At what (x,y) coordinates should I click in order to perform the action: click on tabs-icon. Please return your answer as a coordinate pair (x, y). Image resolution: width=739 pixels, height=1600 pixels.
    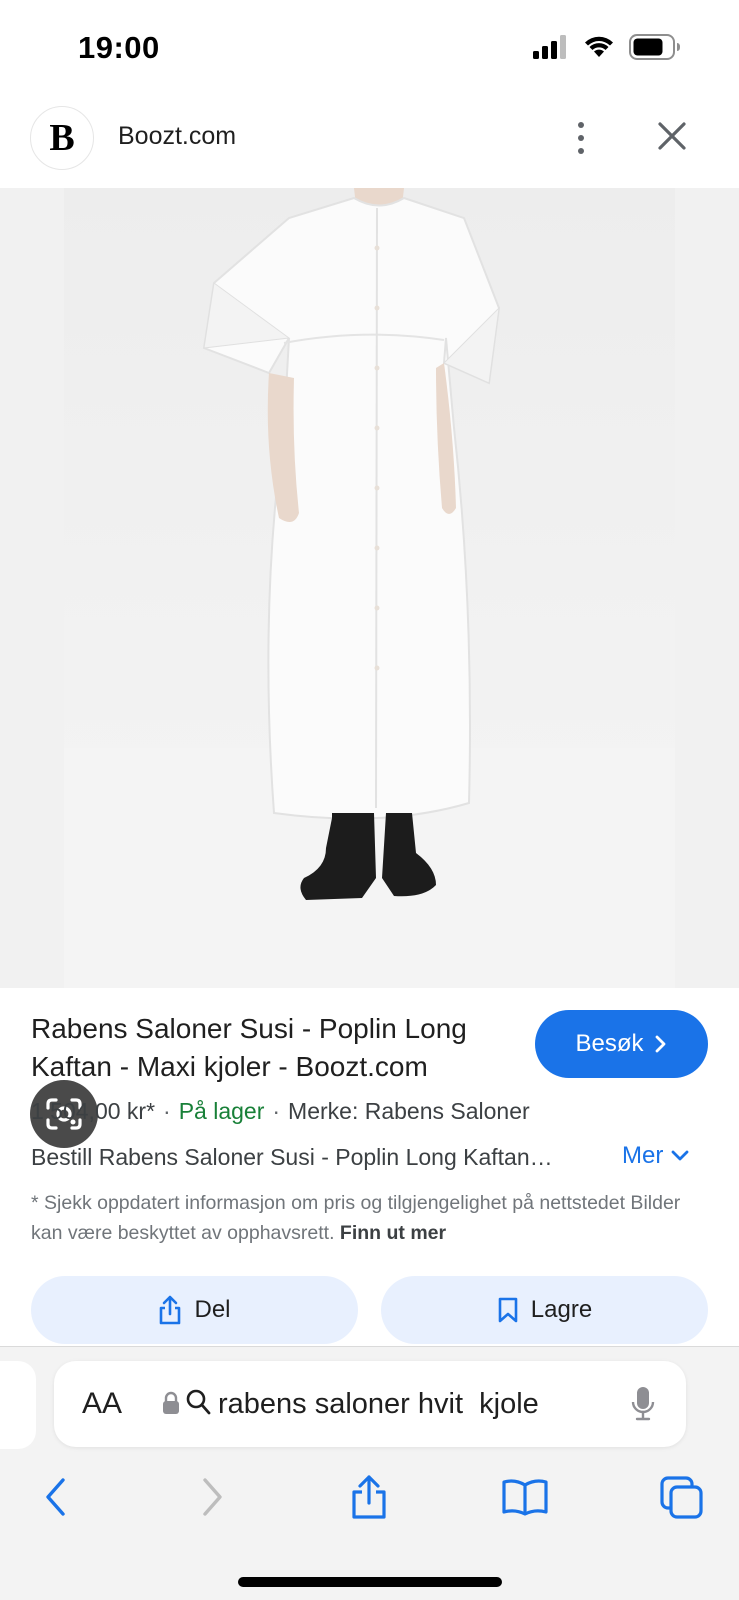
    Looking at the image, I should click on (681, 1497).